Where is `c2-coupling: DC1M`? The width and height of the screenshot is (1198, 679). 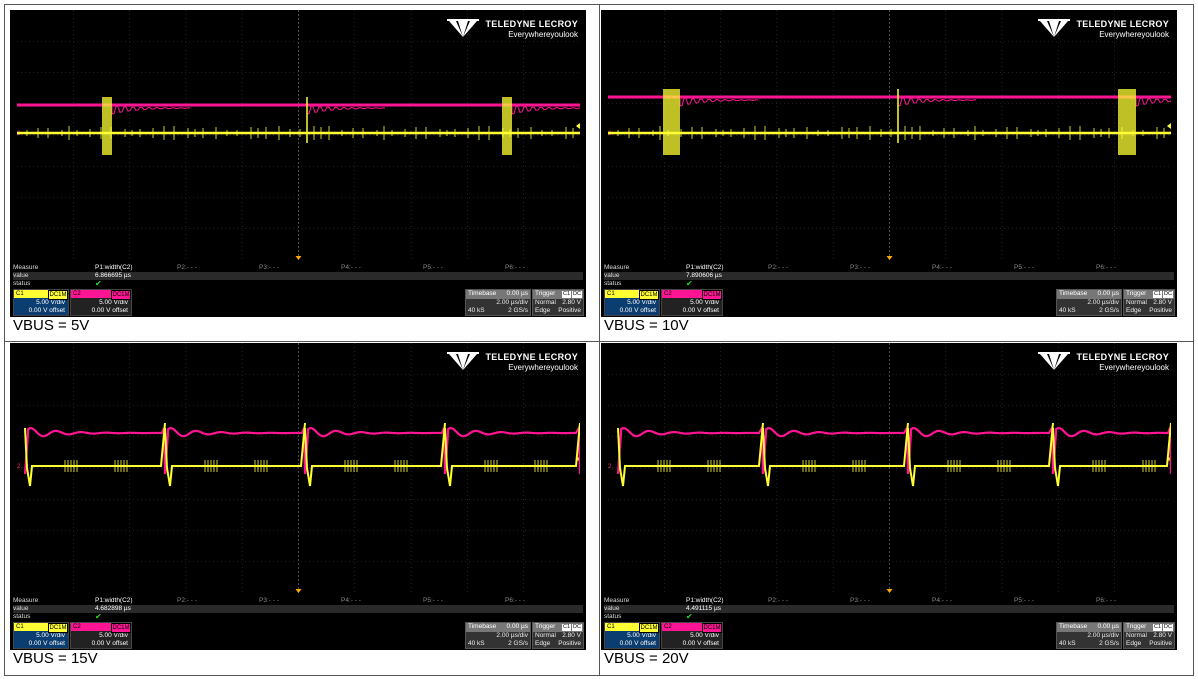
c2-coupling: DC1M is located at coordinates (121, 295).